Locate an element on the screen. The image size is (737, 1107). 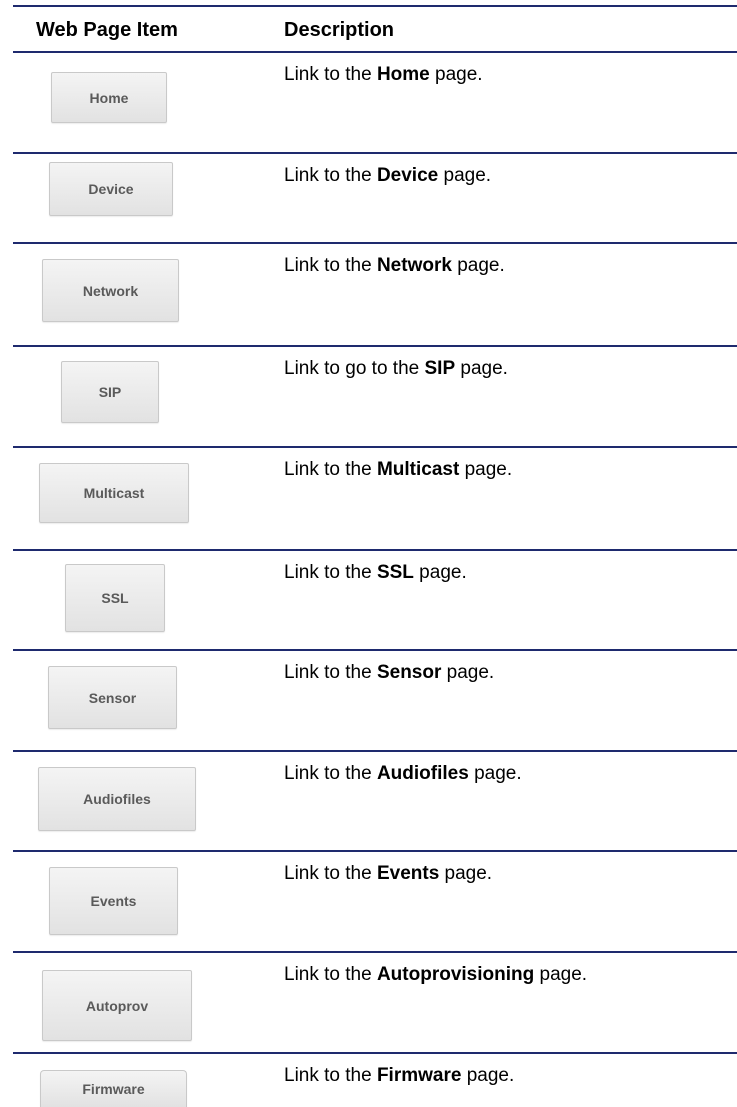
description-text: Link to go to the SIP page. is located at coordinates (396, 368).